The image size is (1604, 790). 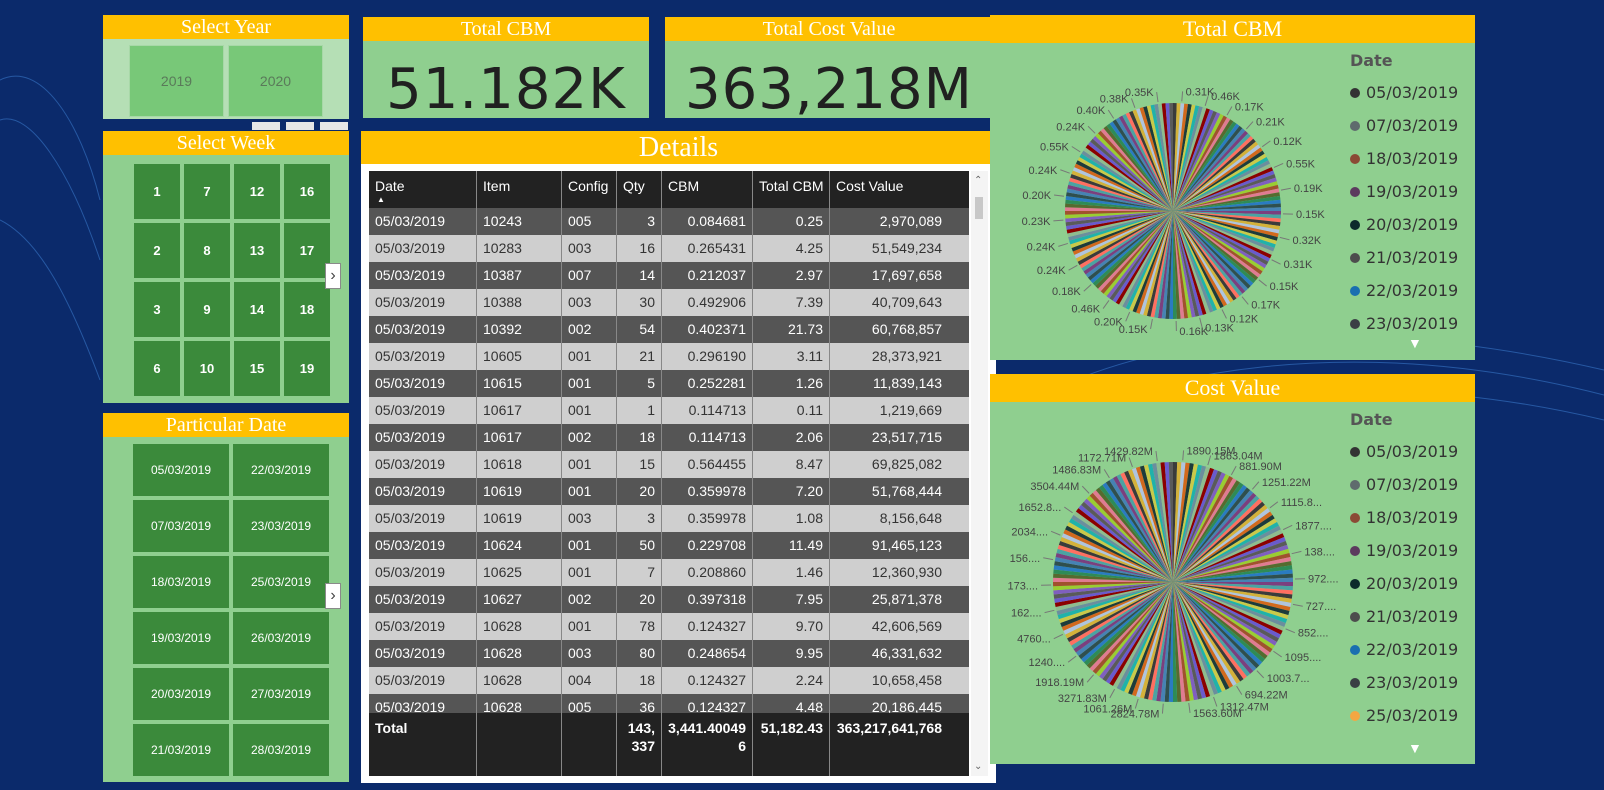 I want to click on week-option: 16, so click(x=307, y=191).